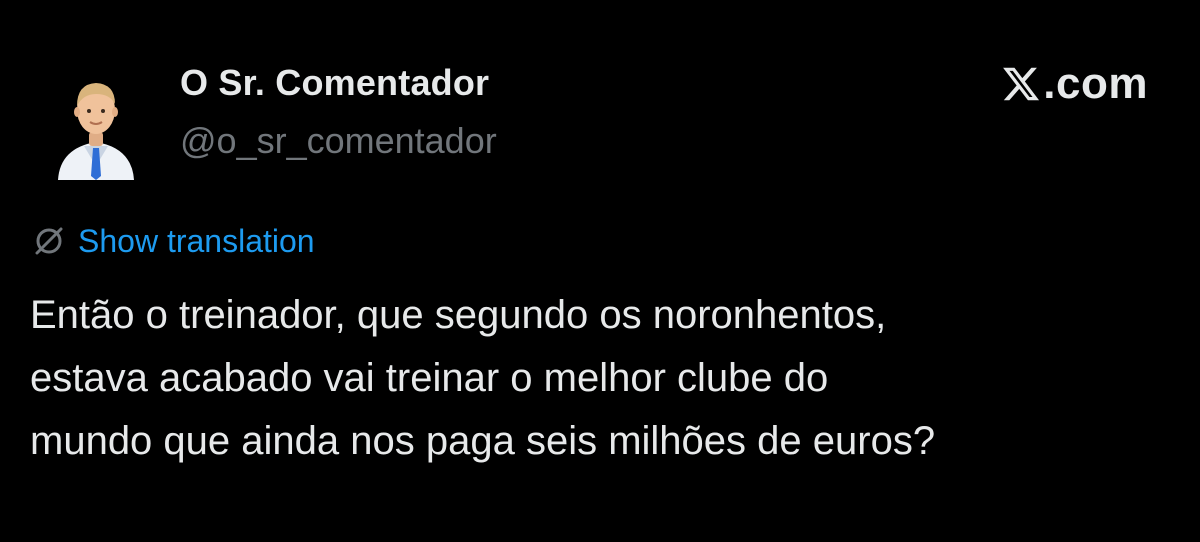  I want to click on show-translation-row: Show translation, so click(172, 241).